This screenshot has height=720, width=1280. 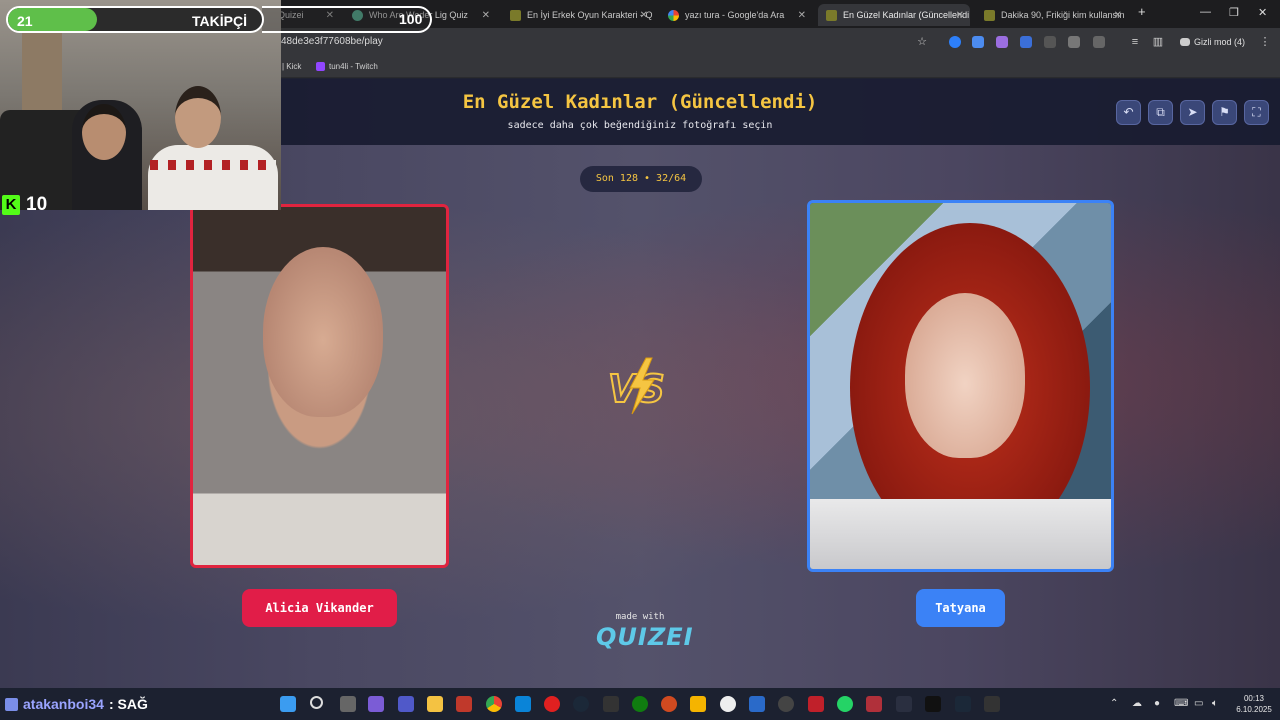 What do you see at coordinates (906, 15) in the screenshot?
I see `tab-label: En Güzel Kadınlar (Güncellendi` at bounding box center [906, 15].